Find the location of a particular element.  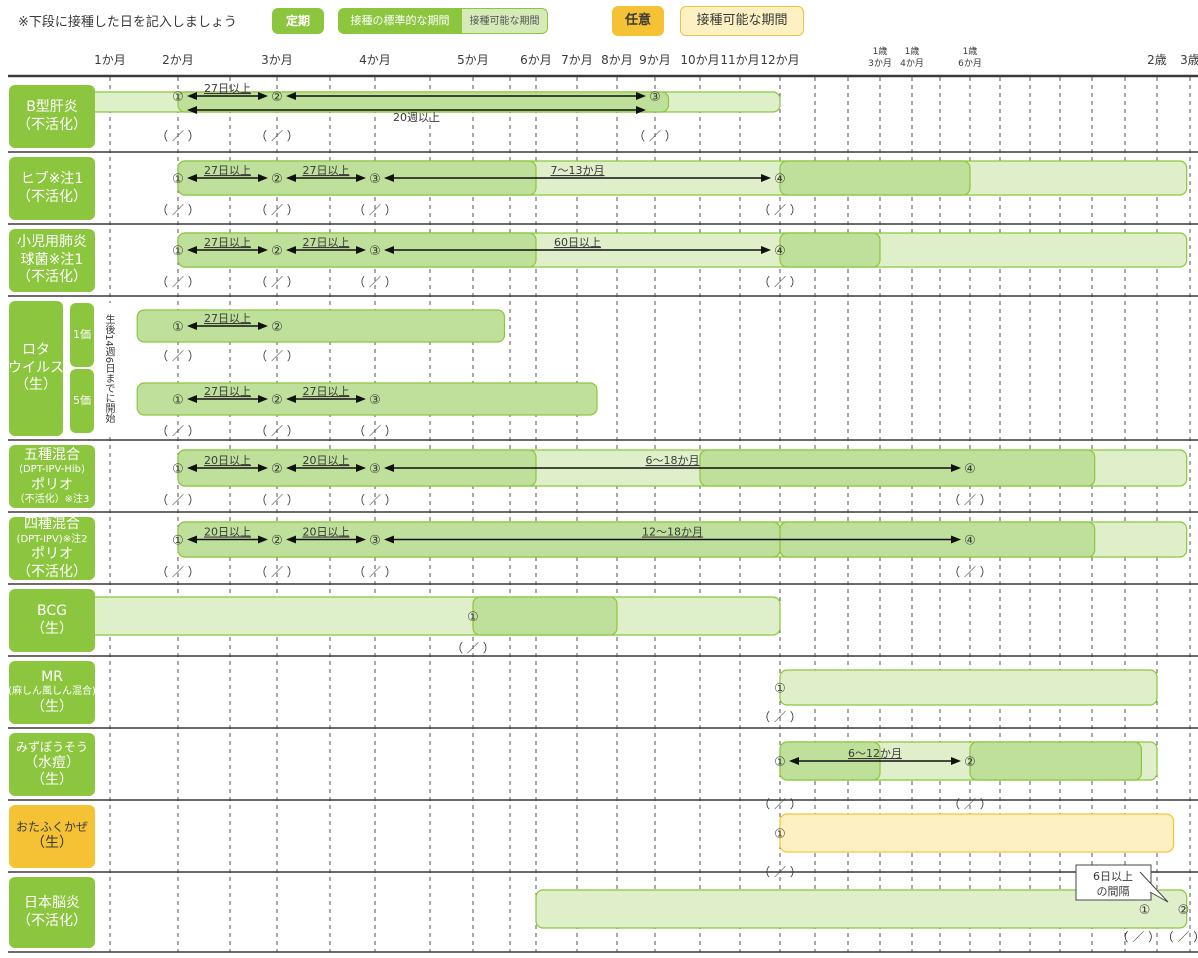

interval-label: 7〜13か月 is located at coordinates (578, 170).